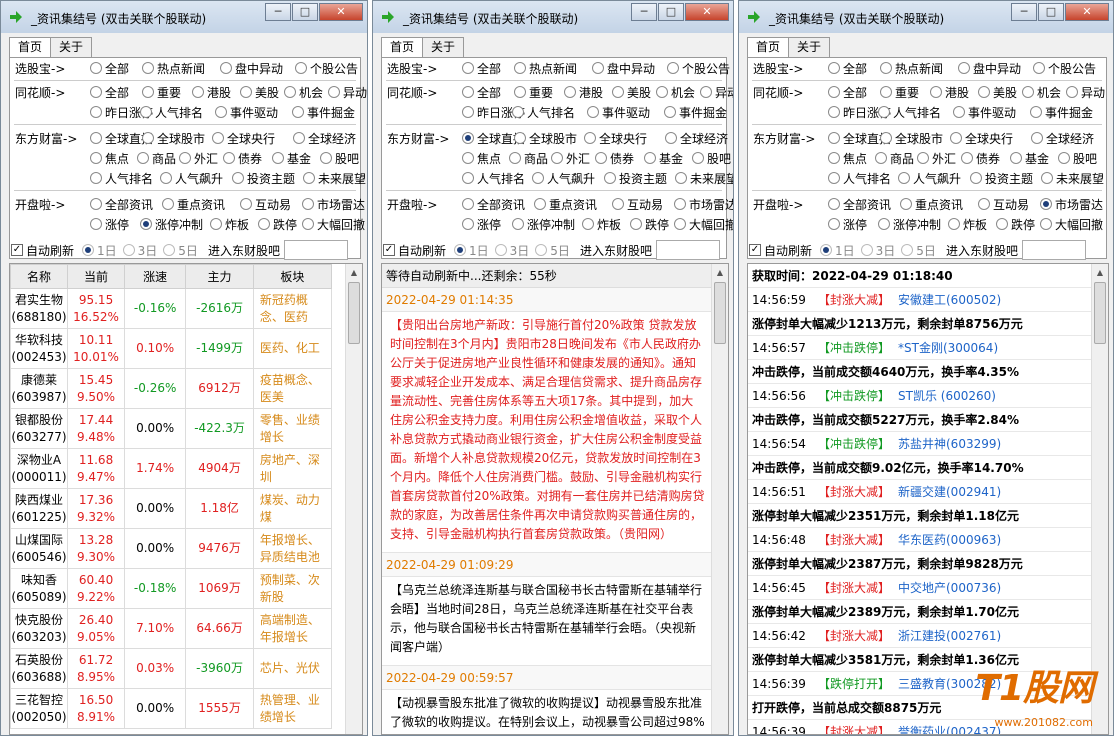  I want to click on radio-ths-7: 人气排名, so click(171, 112).